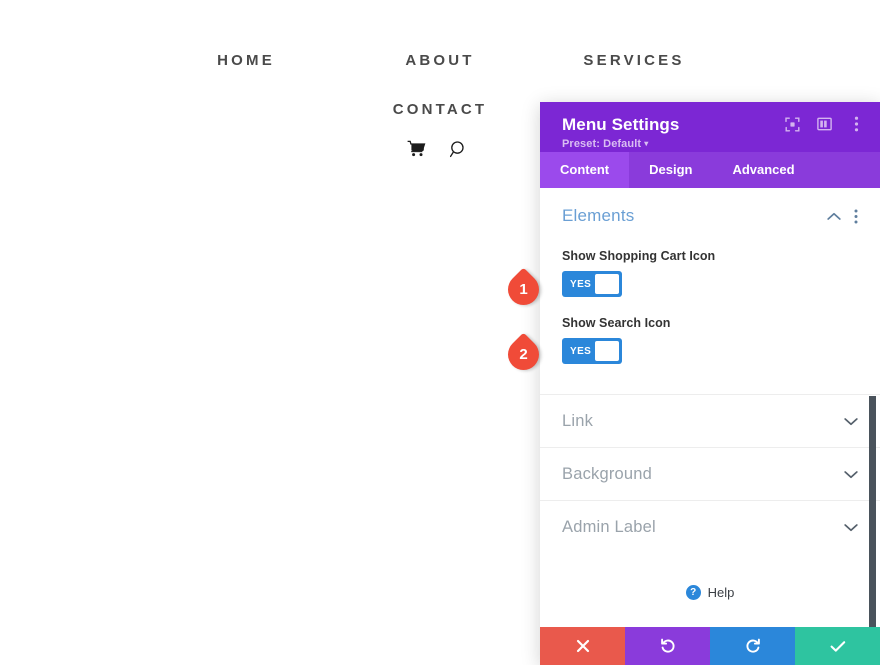  I want to click on help-icon: ?, so click(693, 592).